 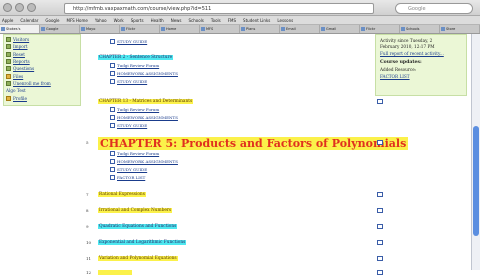 What do you see at coordinates (476, 181) in the screenshot?
I see `scrollbar-thumb` at bounding box center [476, 181].